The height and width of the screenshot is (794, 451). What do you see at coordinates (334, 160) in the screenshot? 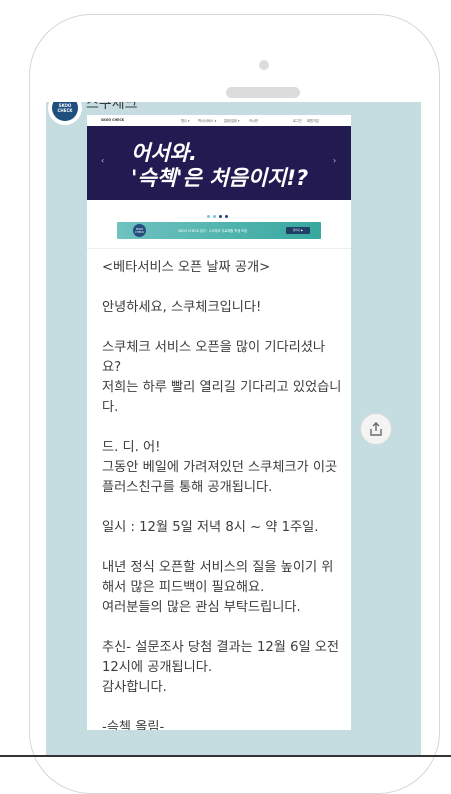
I see `chevron-right-icon: ›` at bounding box center [334, 160].